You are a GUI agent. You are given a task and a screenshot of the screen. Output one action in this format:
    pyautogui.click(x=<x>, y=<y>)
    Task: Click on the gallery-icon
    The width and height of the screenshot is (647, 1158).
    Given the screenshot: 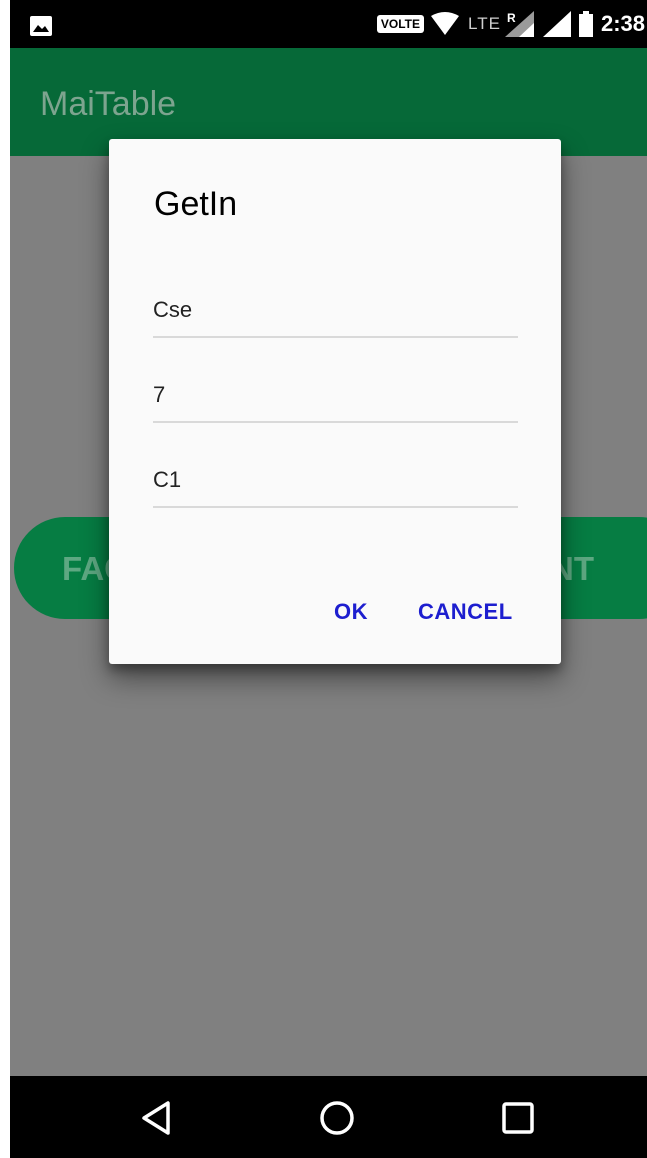 What is the action you would take?
    pyautogui.click(x=41, y=26)
    